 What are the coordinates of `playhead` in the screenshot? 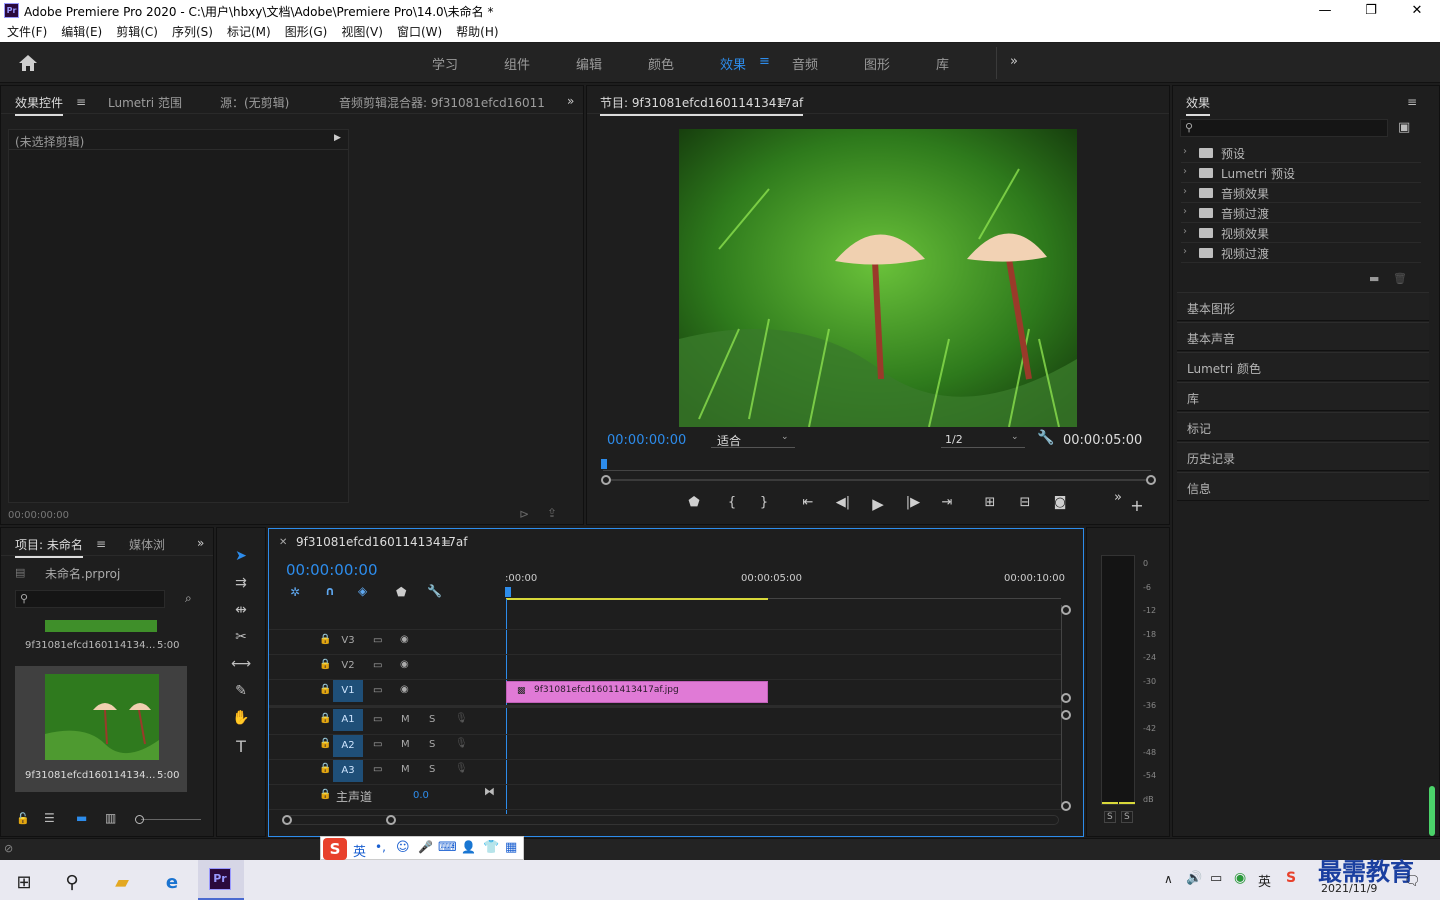 It's located at (604, 464).